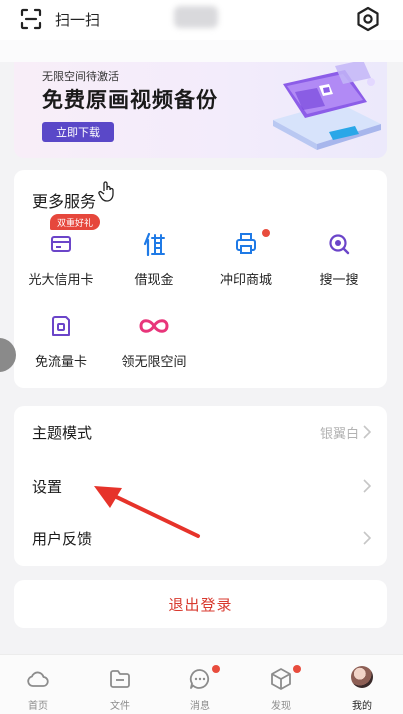 The height and width of the screenshot is (714, 403). I want to click on row-label: 用户反馈, so click(62, 539).